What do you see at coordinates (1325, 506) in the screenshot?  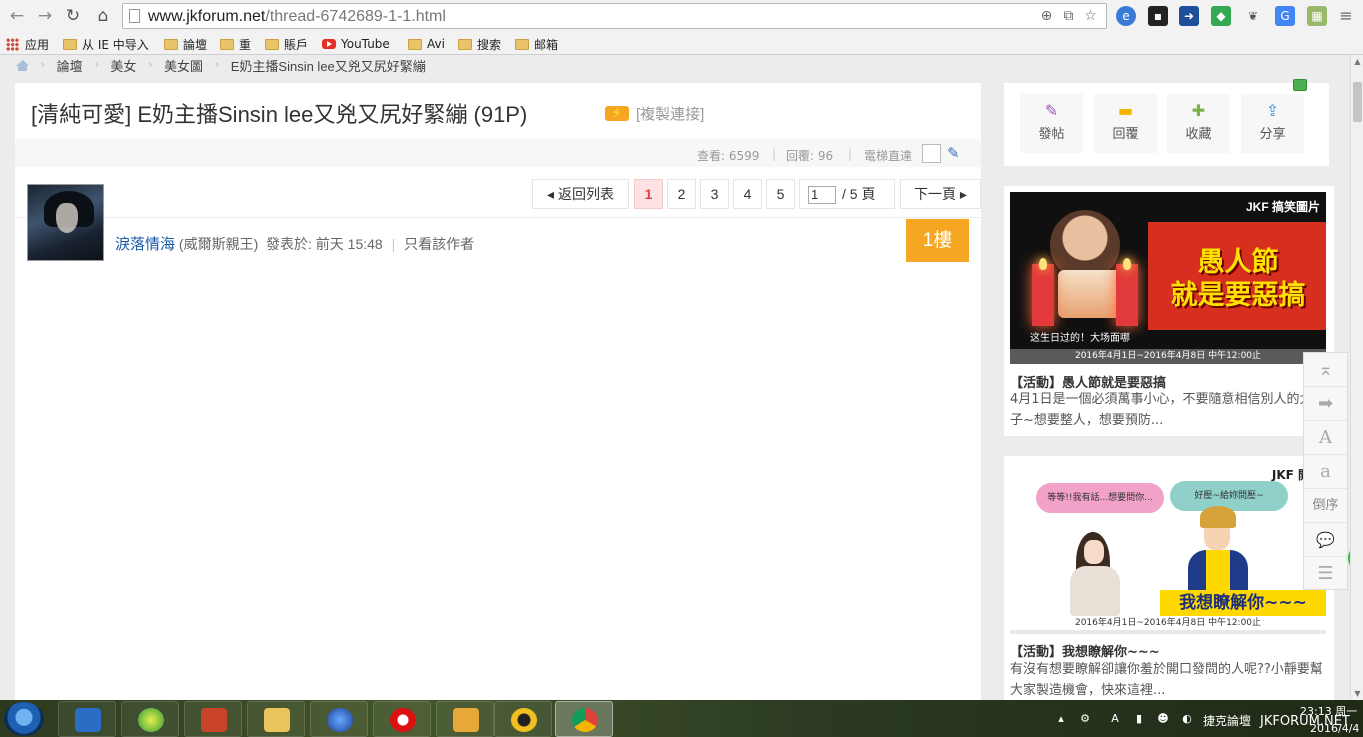 I see `reverse-order-button: 倒序` at bounding box center [1325, 506].